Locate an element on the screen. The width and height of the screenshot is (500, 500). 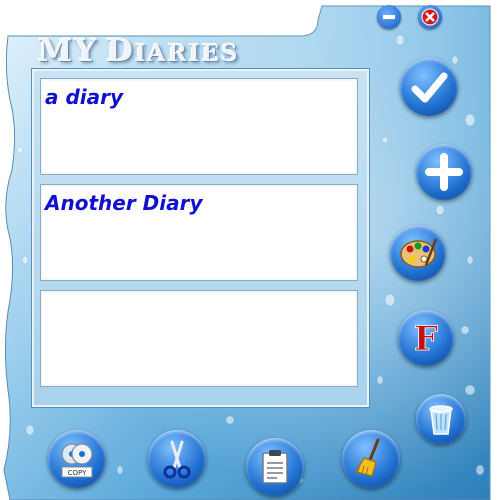
title-word-rest: IARIES is located at coordinates (187, 53).